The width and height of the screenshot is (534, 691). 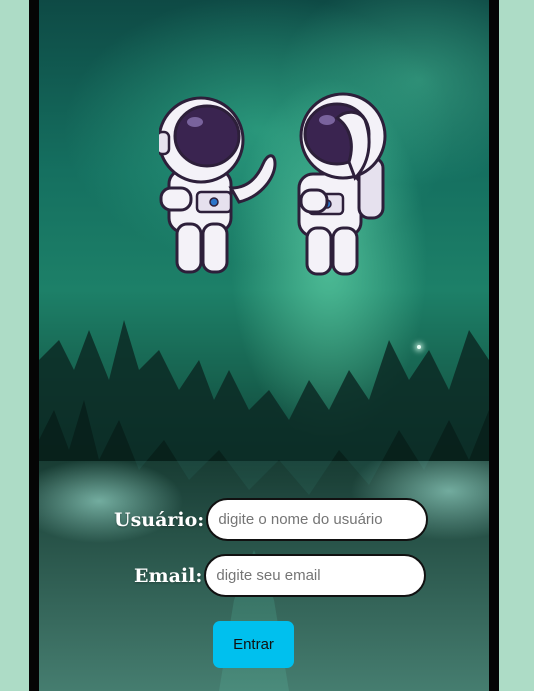 I want to click on user-row: Usuário:, so click(x=271, y=519).